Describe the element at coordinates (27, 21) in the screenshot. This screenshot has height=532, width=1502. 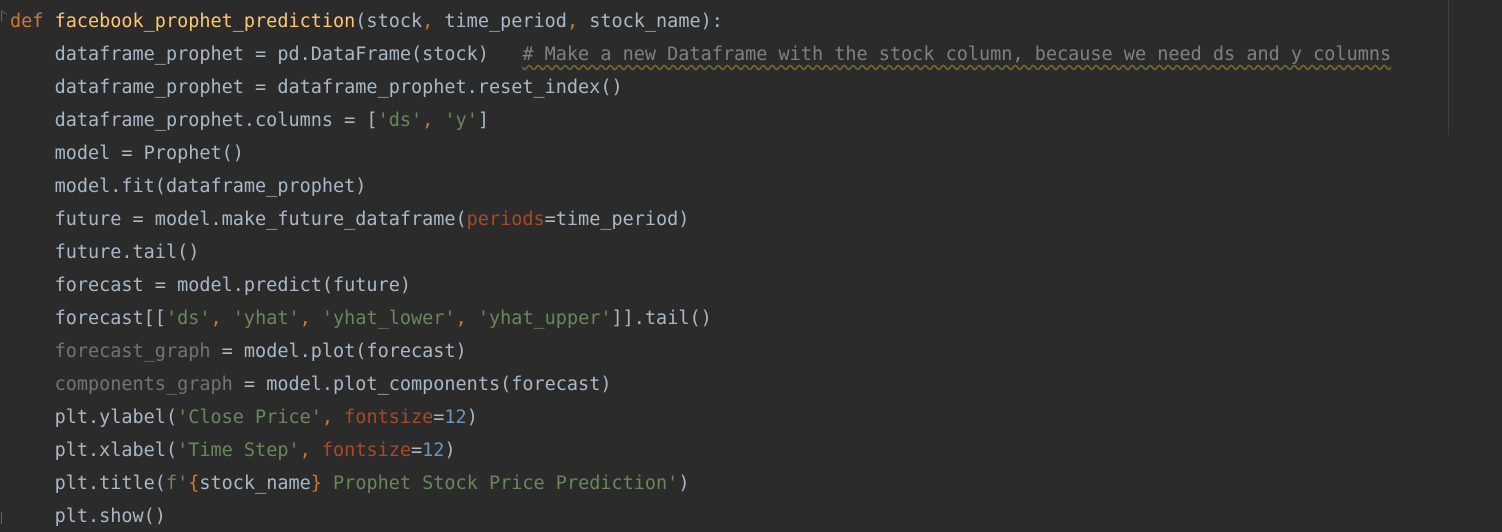
I see `code-token: def` at that location.